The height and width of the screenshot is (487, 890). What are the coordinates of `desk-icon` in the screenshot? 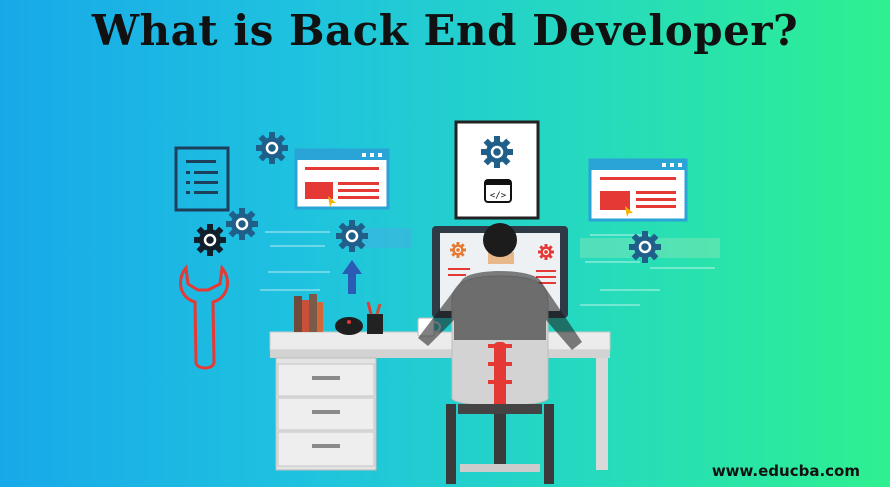 It's located at (440, 401).